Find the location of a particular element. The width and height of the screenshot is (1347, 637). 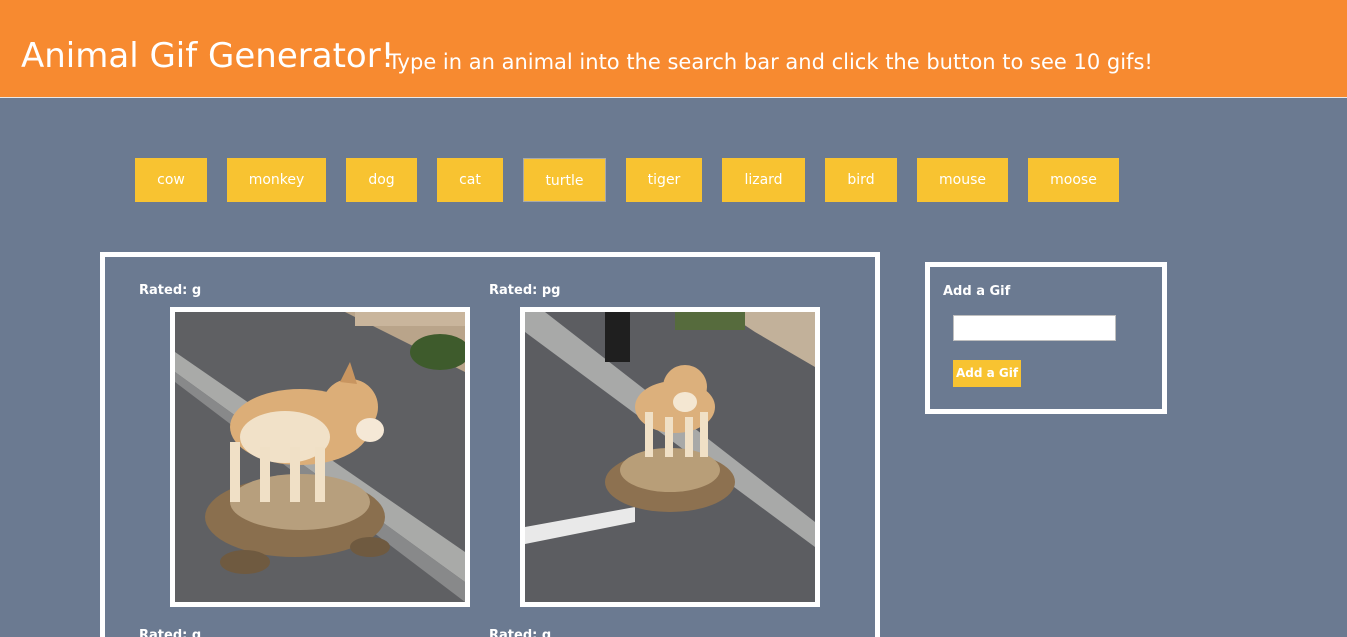

animal-input is located at coordinates (1034, 328).